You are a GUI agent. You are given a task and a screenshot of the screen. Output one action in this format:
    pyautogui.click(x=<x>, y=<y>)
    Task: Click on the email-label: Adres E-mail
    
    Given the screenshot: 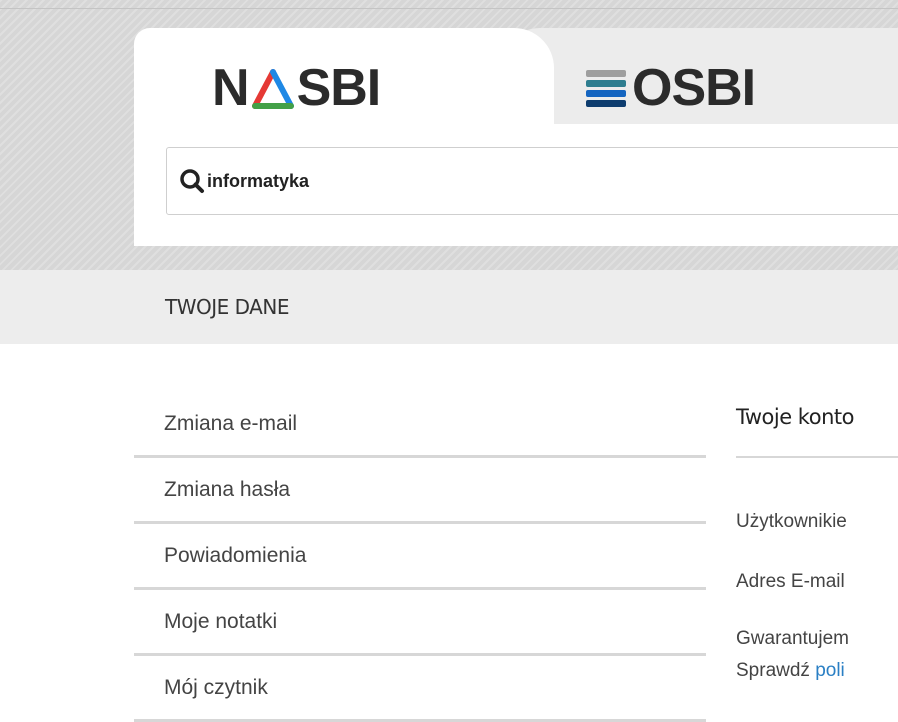 What is the action you would take?
    pyautogui.click(x=790, y=581)
    